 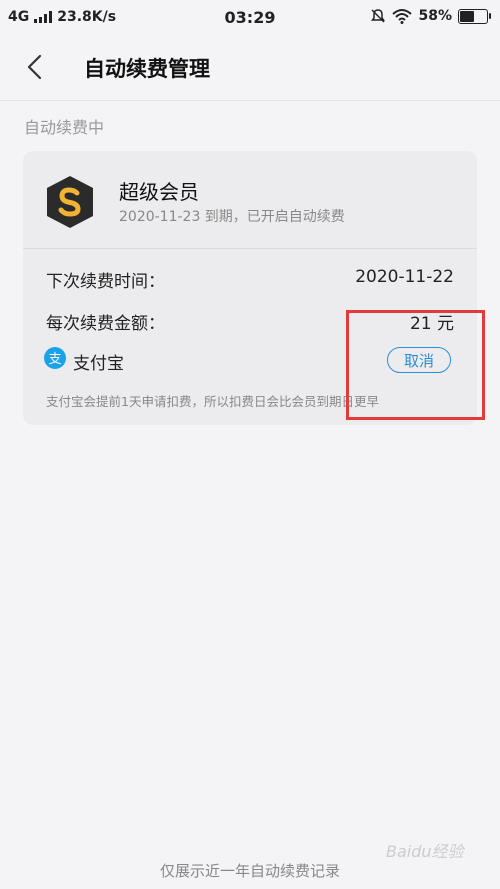 I want to click on watermark: Baidu经验, so click(x=425, y=851).